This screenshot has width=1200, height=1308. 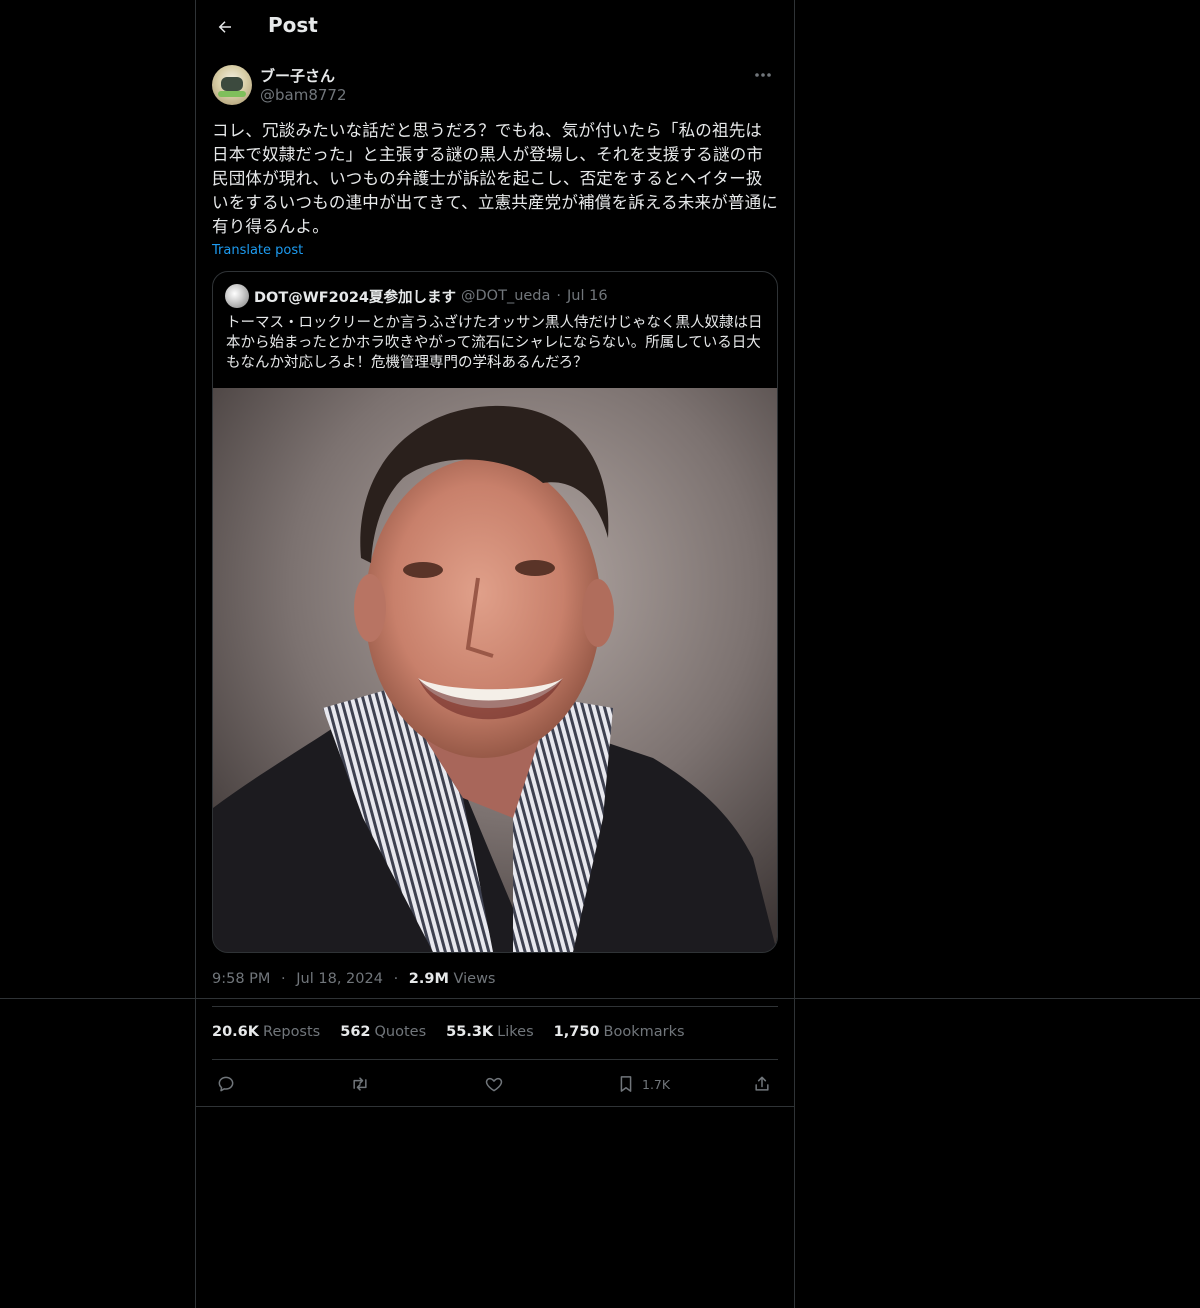 I want to click on bookmark-count: 1.7K, so click(x=656, y=1084).